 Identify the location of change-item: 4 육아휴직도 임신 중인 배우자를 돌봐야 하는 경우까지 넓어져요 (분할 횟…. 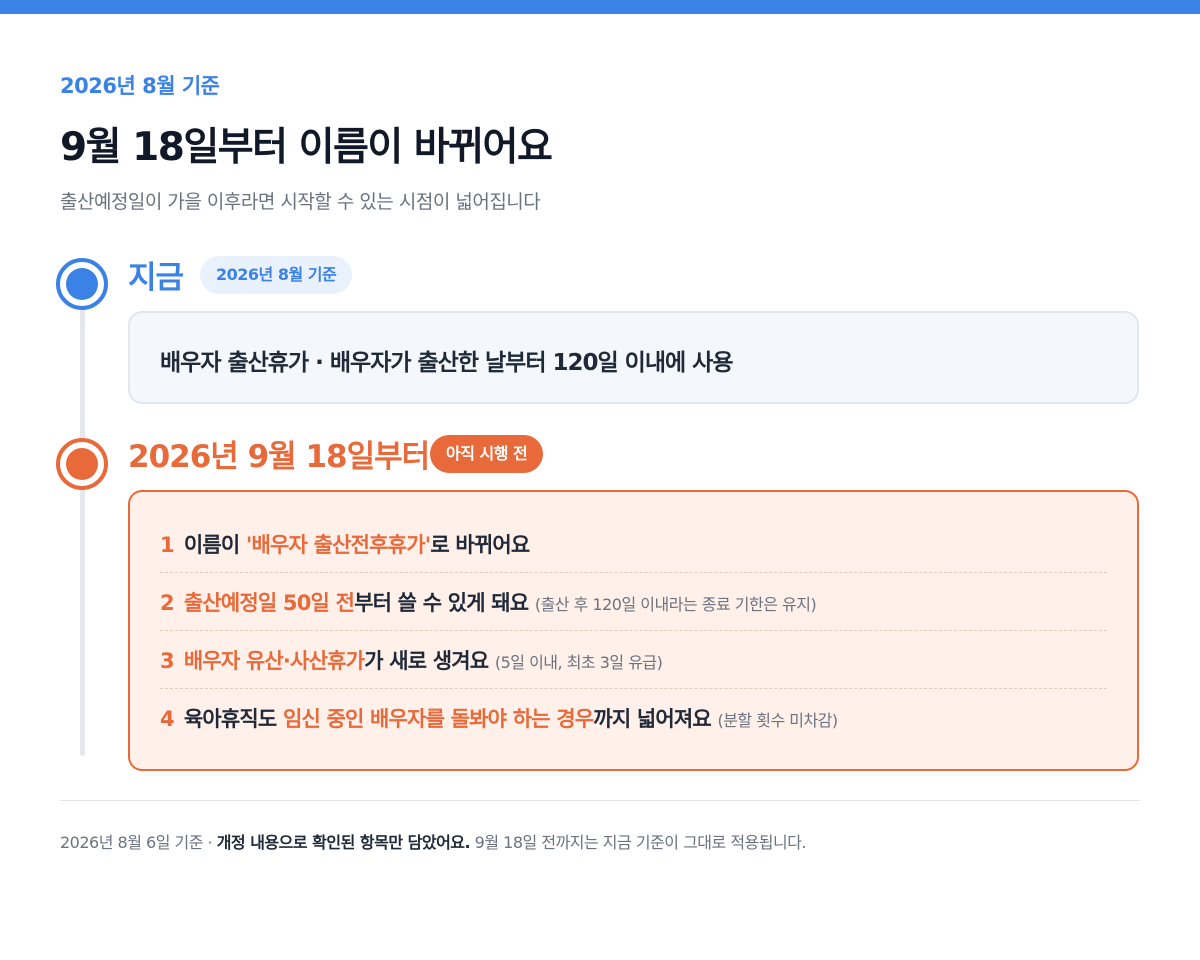
(633, 718).